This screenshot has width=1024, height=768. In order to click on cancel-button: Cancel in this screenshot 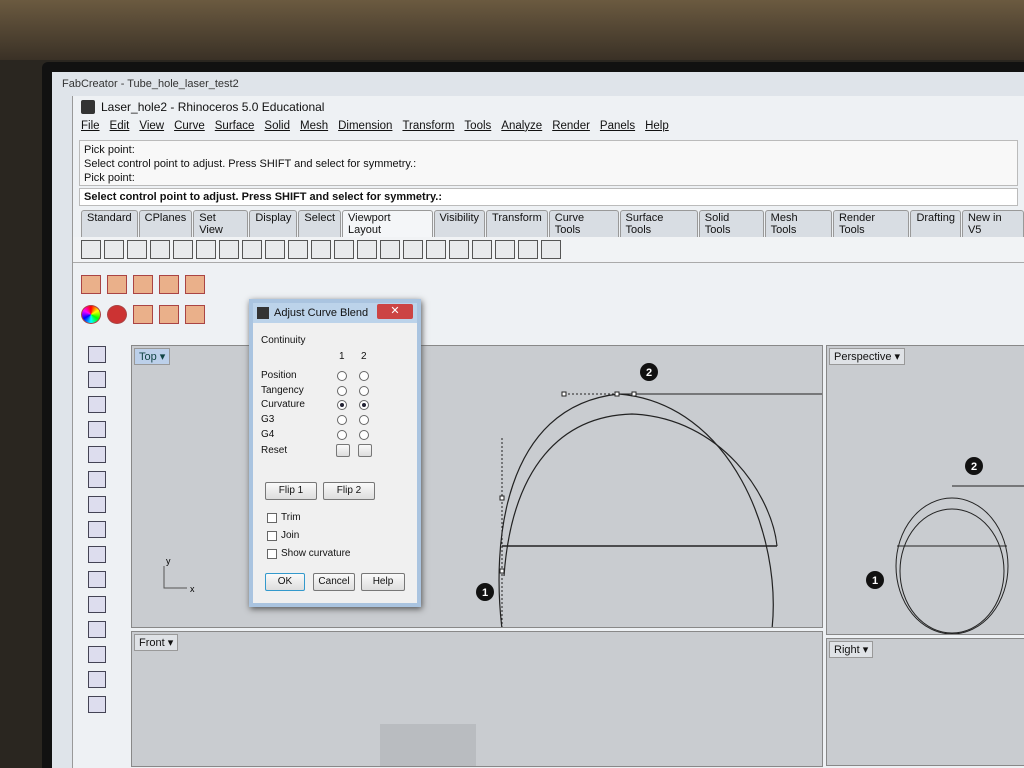, I will do `click(334, 582)`.